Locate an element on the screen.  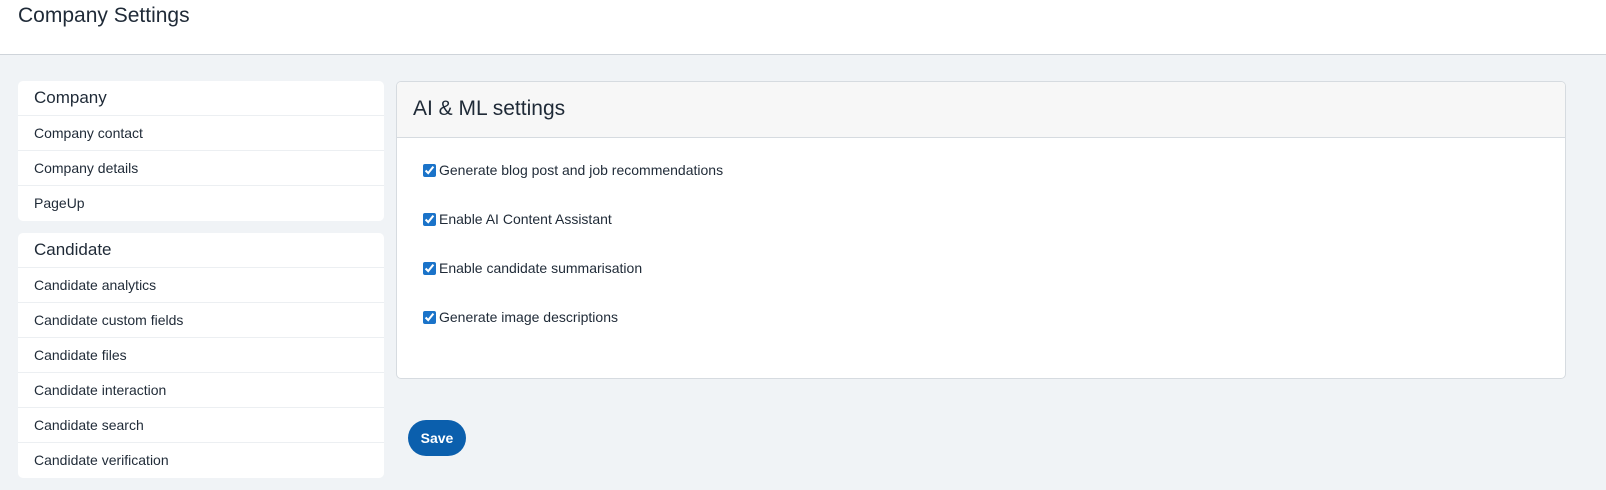
save-button: Save is located at coordinates (437, 438).